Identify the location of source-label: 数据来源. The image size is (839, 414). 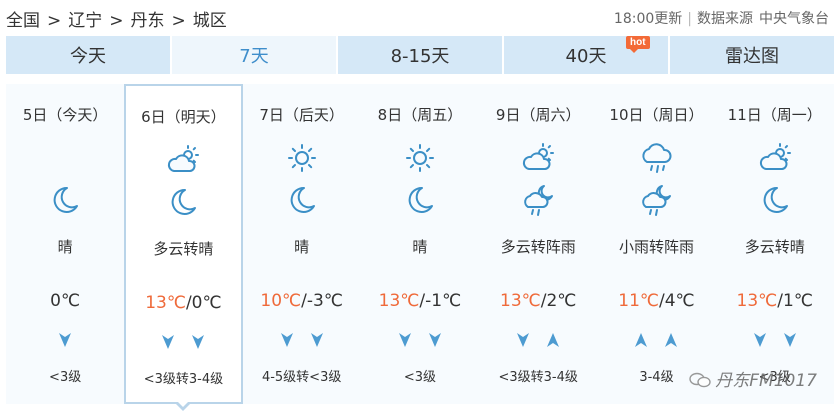
(725, 19).